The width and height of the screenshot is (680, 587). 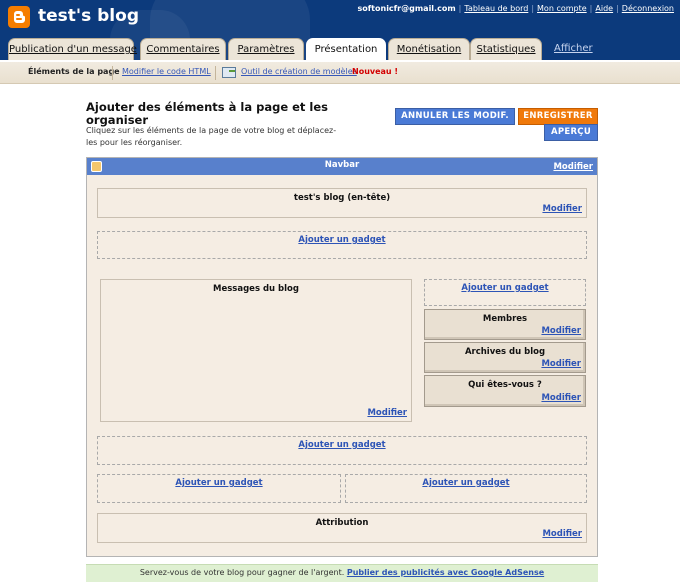 What do you see at coordinates (561, 398) in the screenshot?
I see `gadget-about-edit-link: Modifier` at bounding box center [561, 398].